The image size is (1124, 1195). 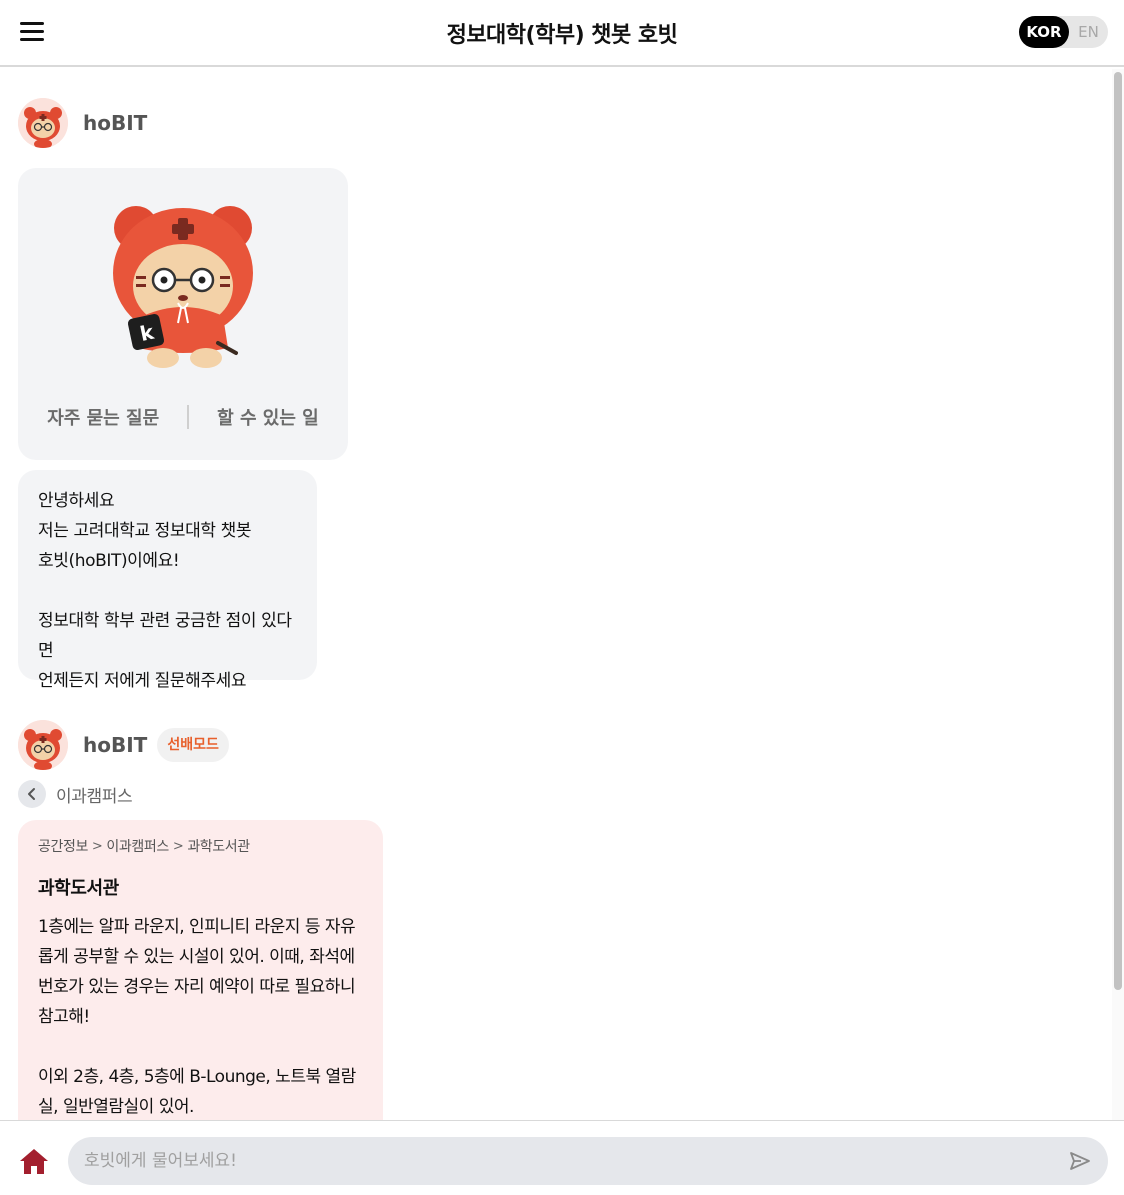 What do you see at coordinates (32, 794) in the screenshot?
I see `chevron-left-icon` at bounding box center [32, 794].